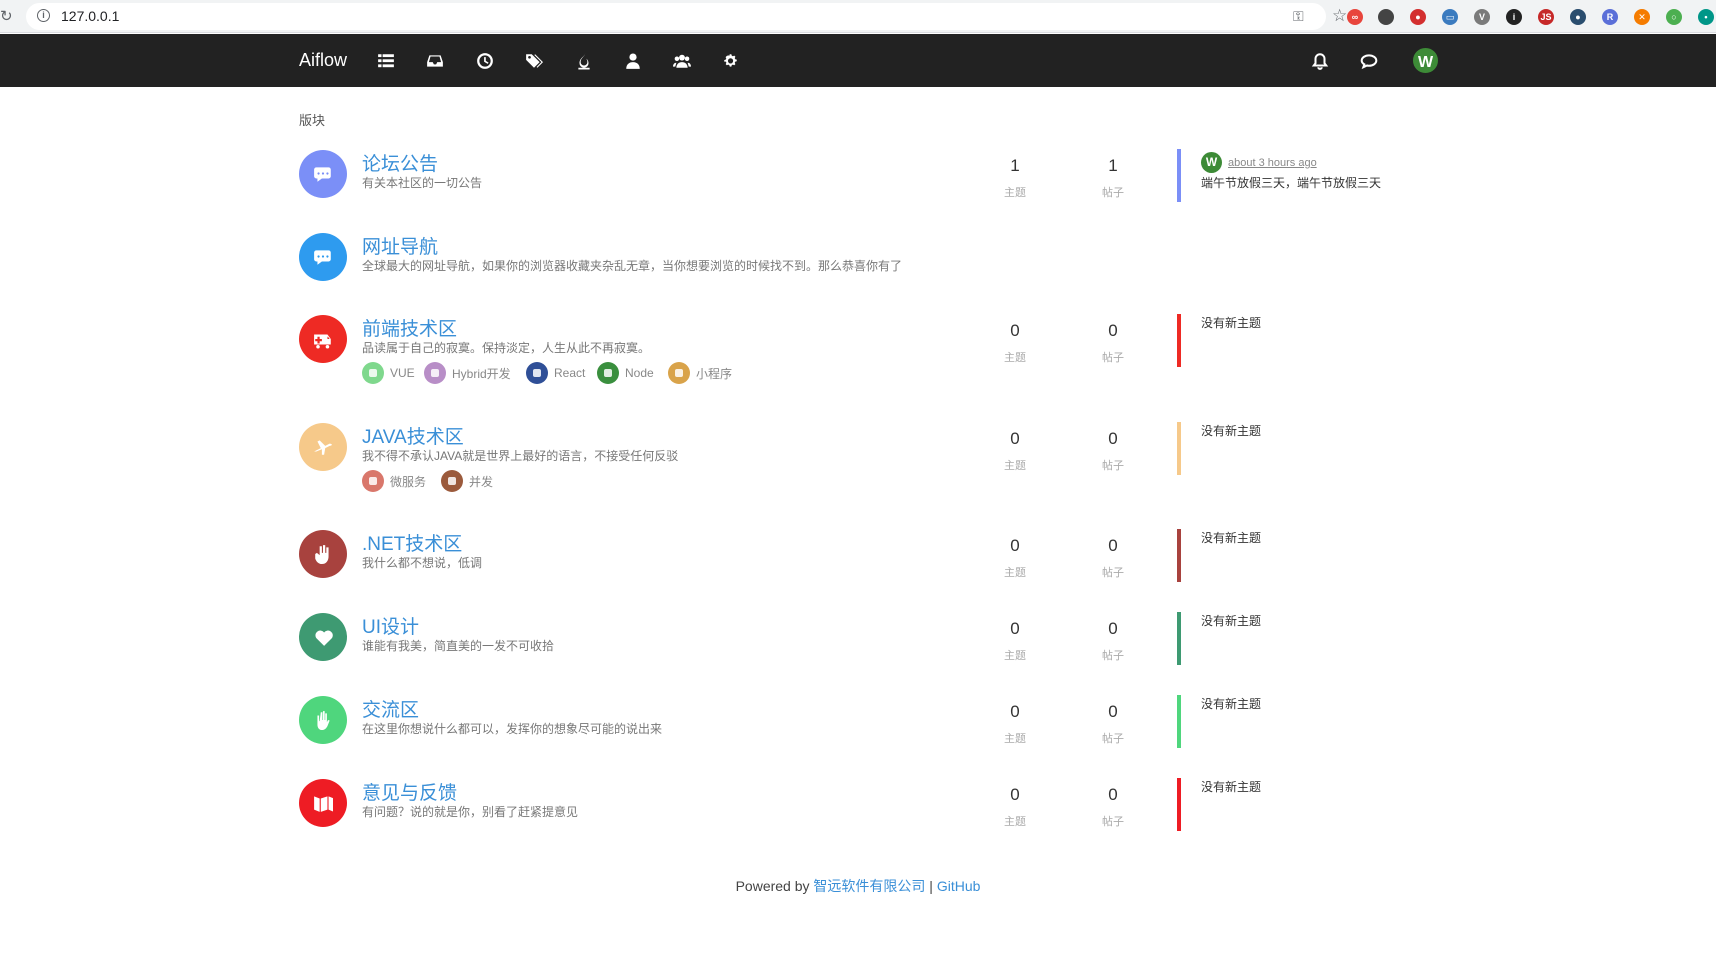  I want to click on hand-icon, so click(322, 554).